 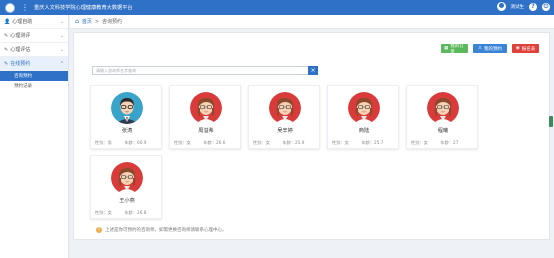 I want to click on logout-icon: ⏻, so click(x=546, y=6).